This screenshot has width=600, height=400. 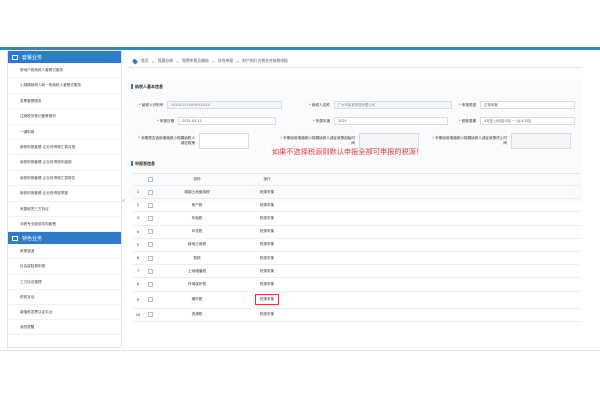 What do you see at coordinates (64, 86) in the screenshot?
I see `sidebar-item: 小规模纳税人转一般纳税人套餐式服务` at bounding box center [64, 86].